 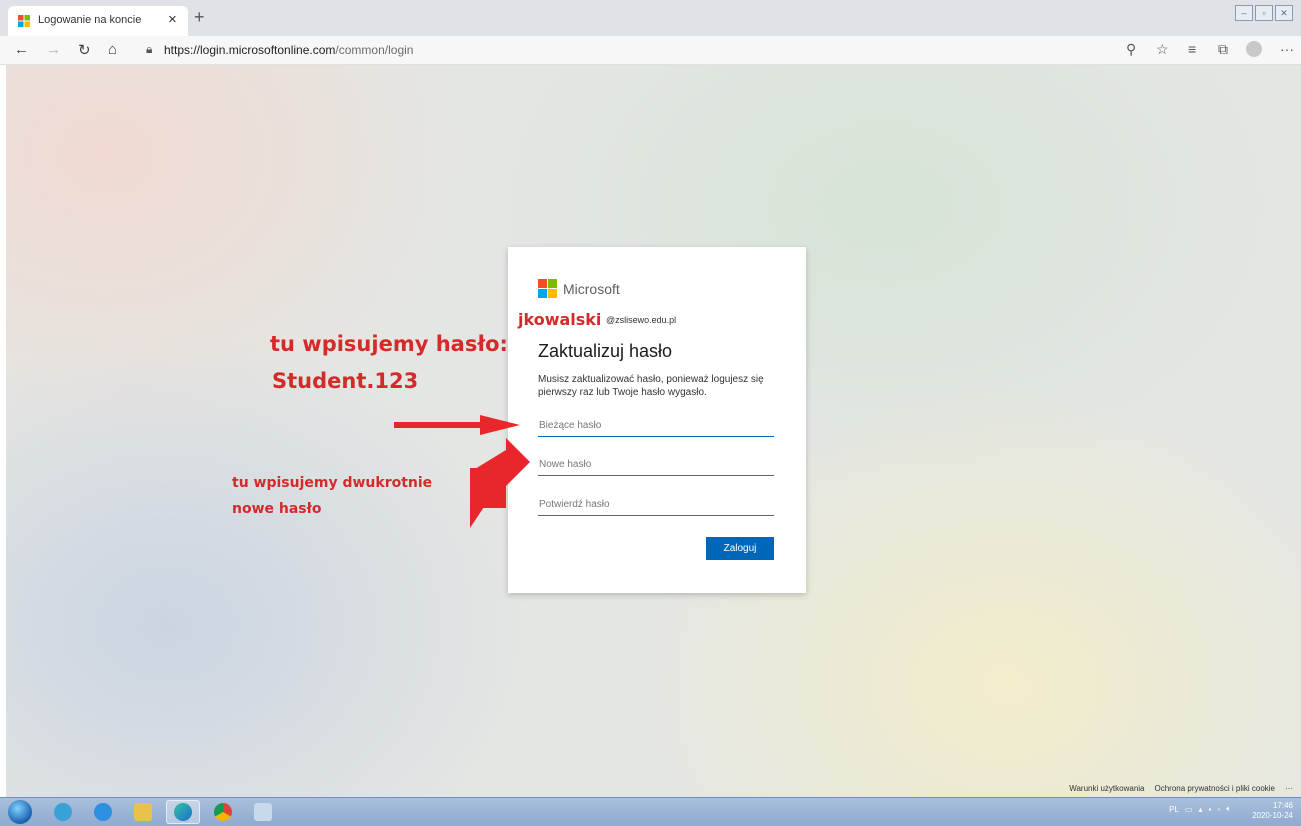 What do you see at coordinates (1210, 809) in the screenshot?
I see `network-icon: ▪` at bounding box center [1210, 809].